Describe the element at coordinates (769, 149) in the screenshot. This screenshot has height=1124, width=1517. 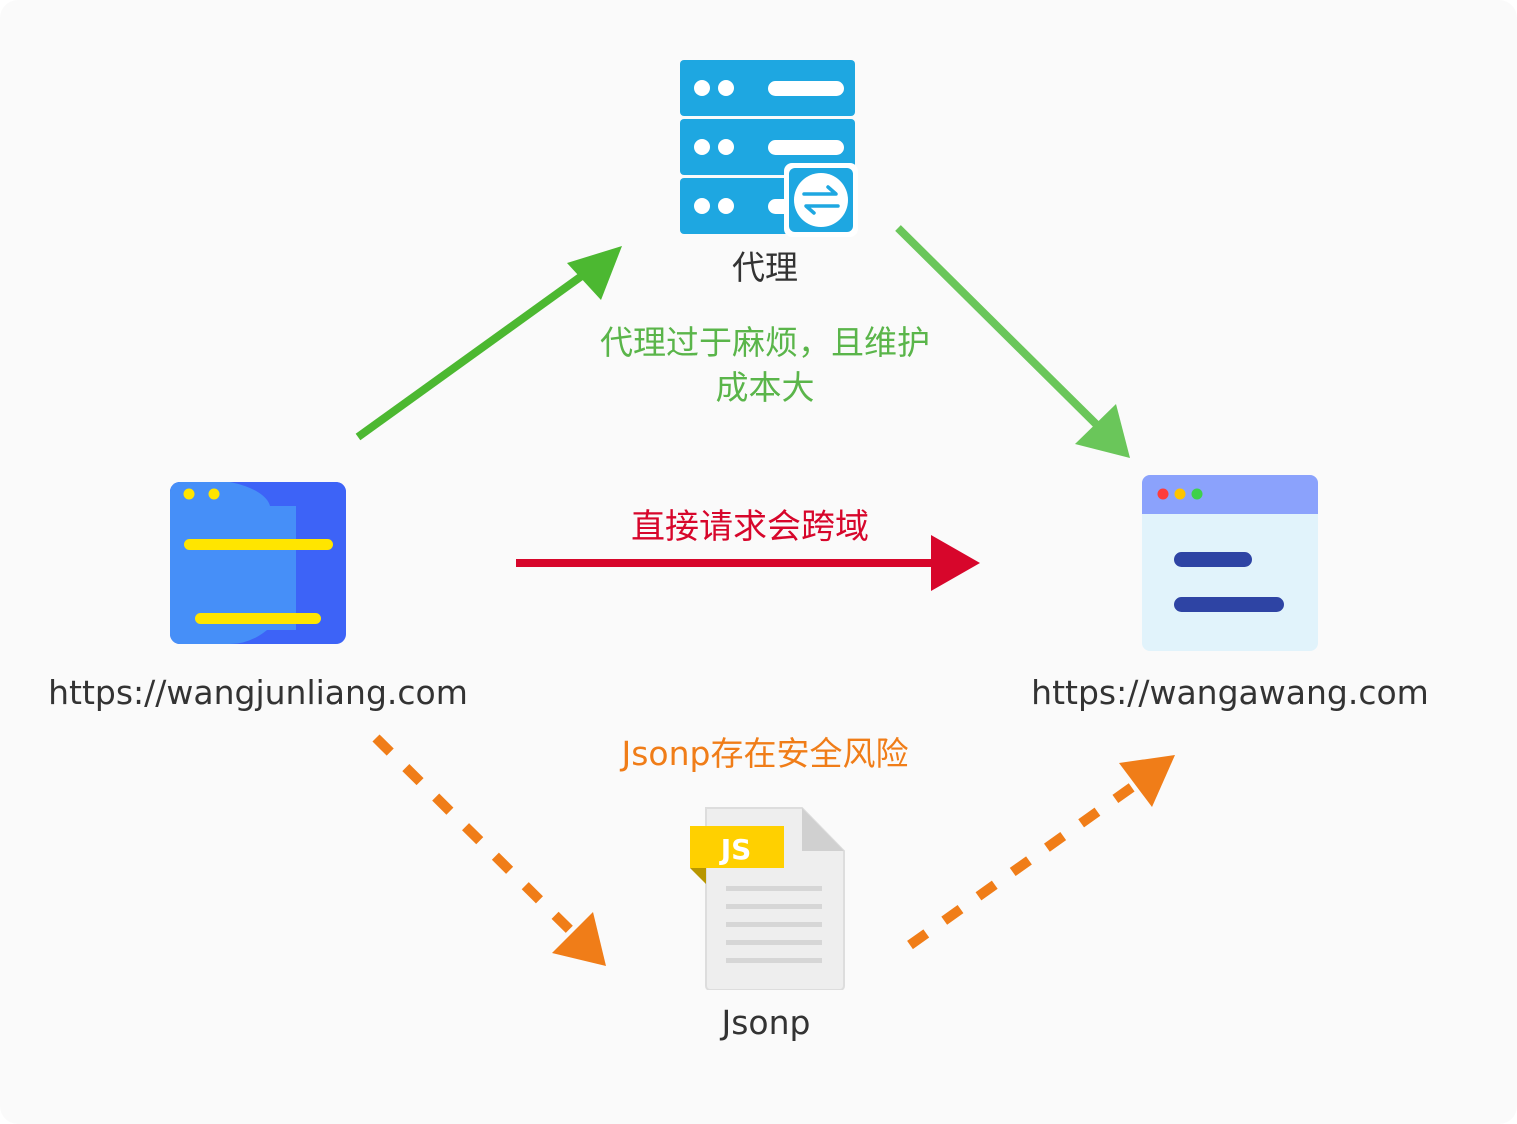
I see `server-exchange-icon` at that location.